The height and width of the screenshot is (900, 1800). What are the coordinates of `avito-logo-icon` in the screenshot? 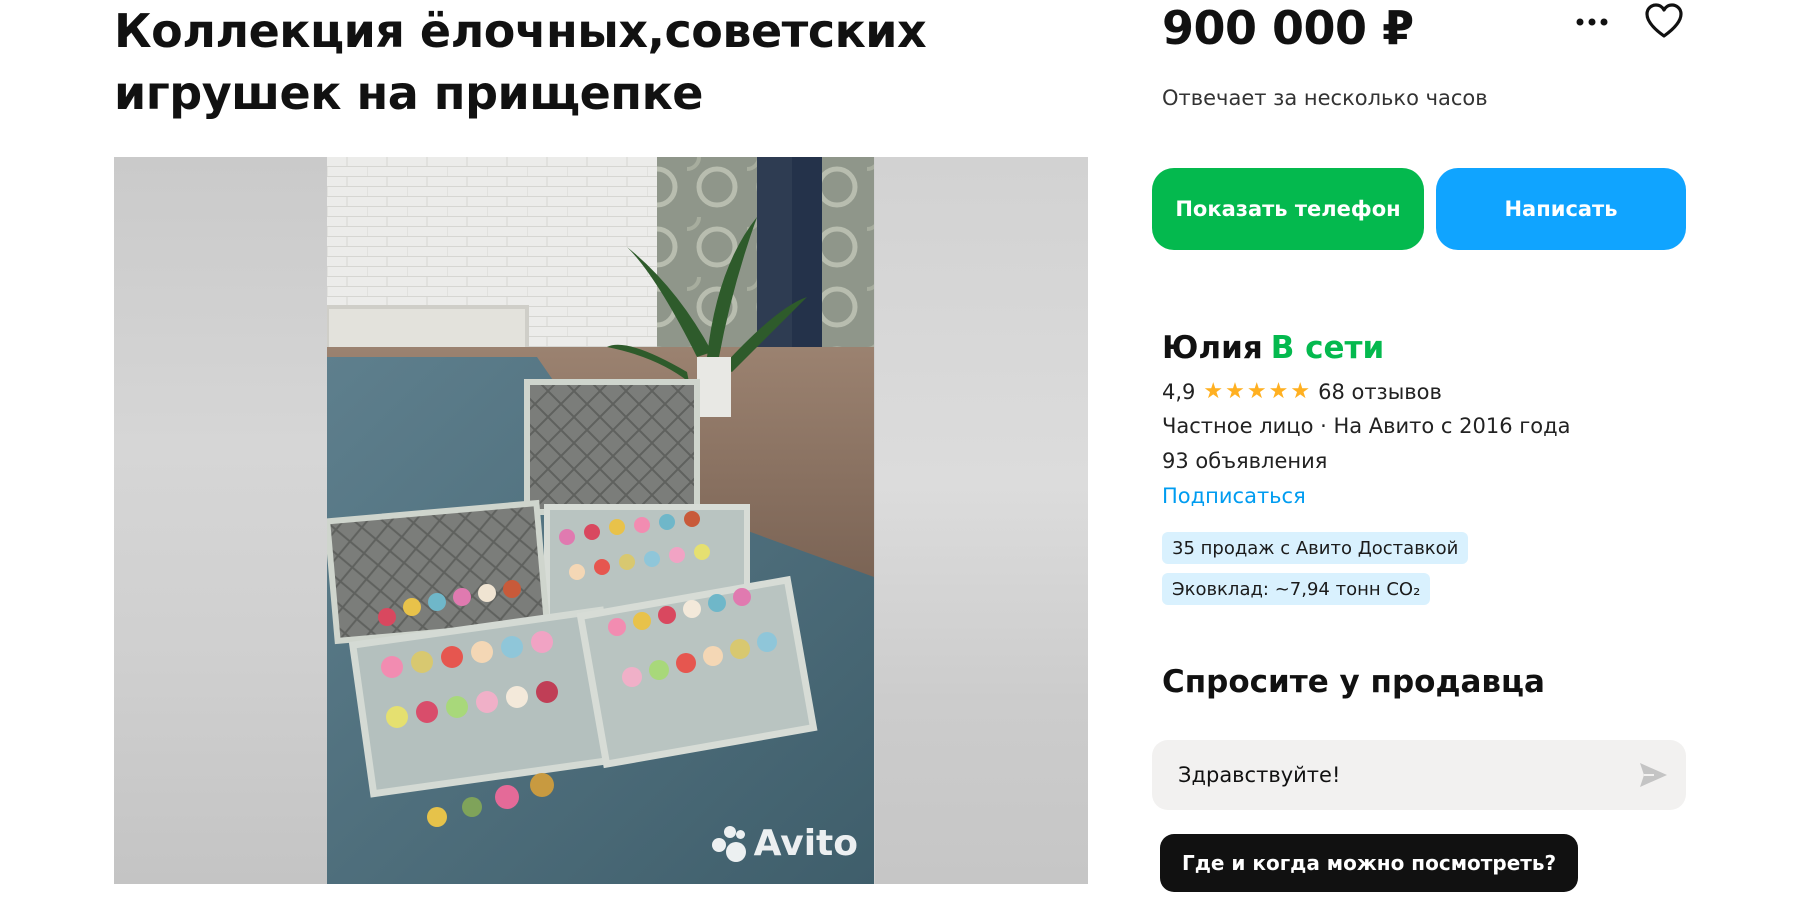 It's located at (729, 843).